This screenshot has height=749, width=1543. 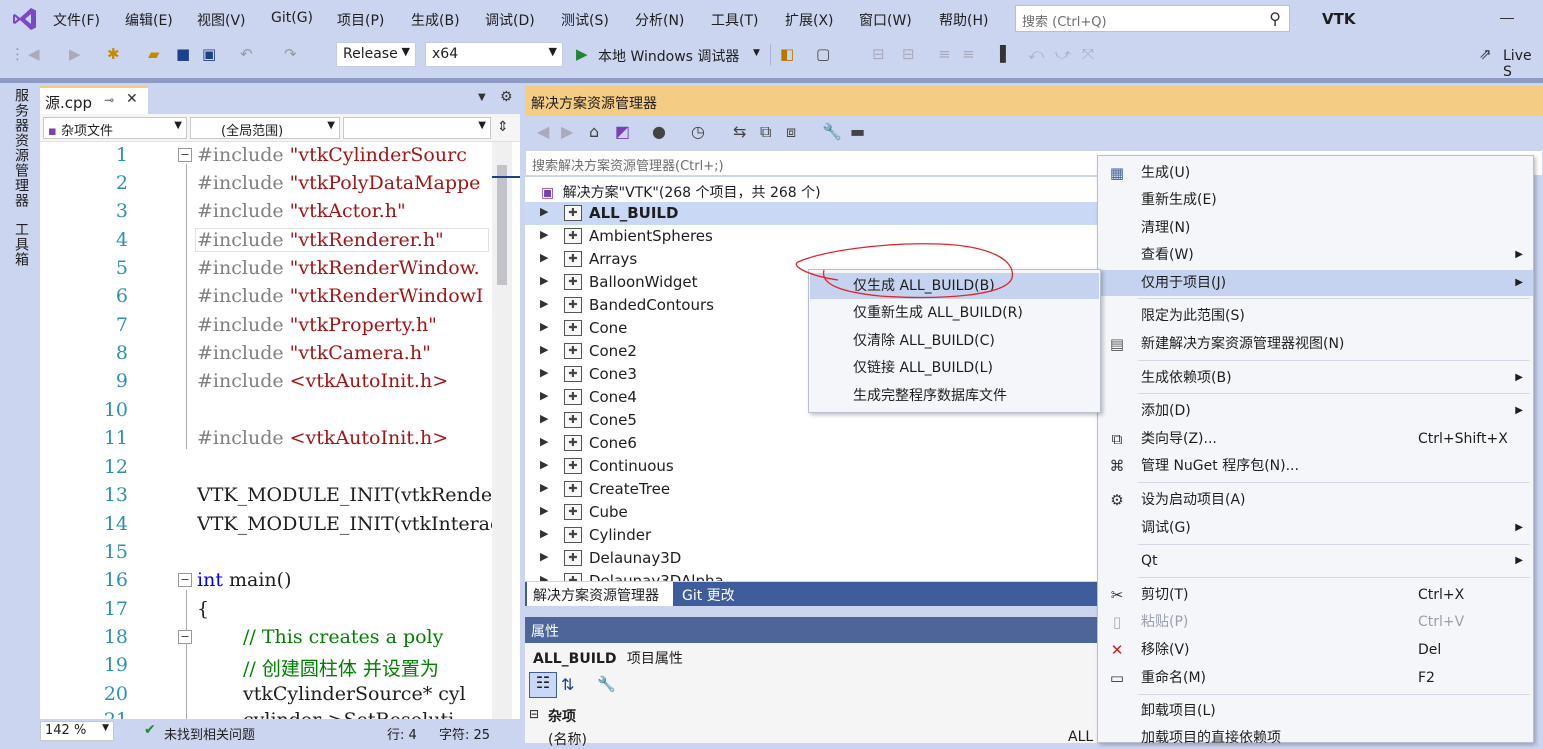 I want to click on submenu-rebuild-only: 仅重新生成 ALL_BUILD(R), so click(x=954, y=313).